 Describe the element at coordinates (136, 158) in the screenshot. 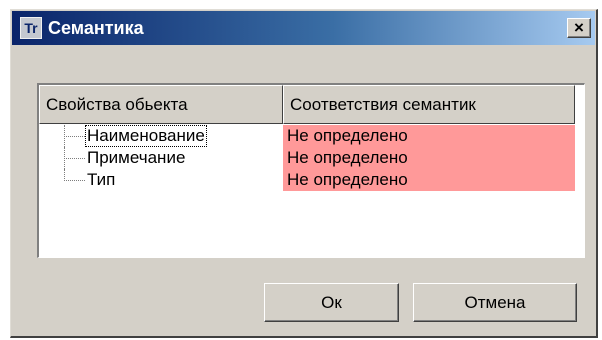

I see `property-name: Примечание` at that location.